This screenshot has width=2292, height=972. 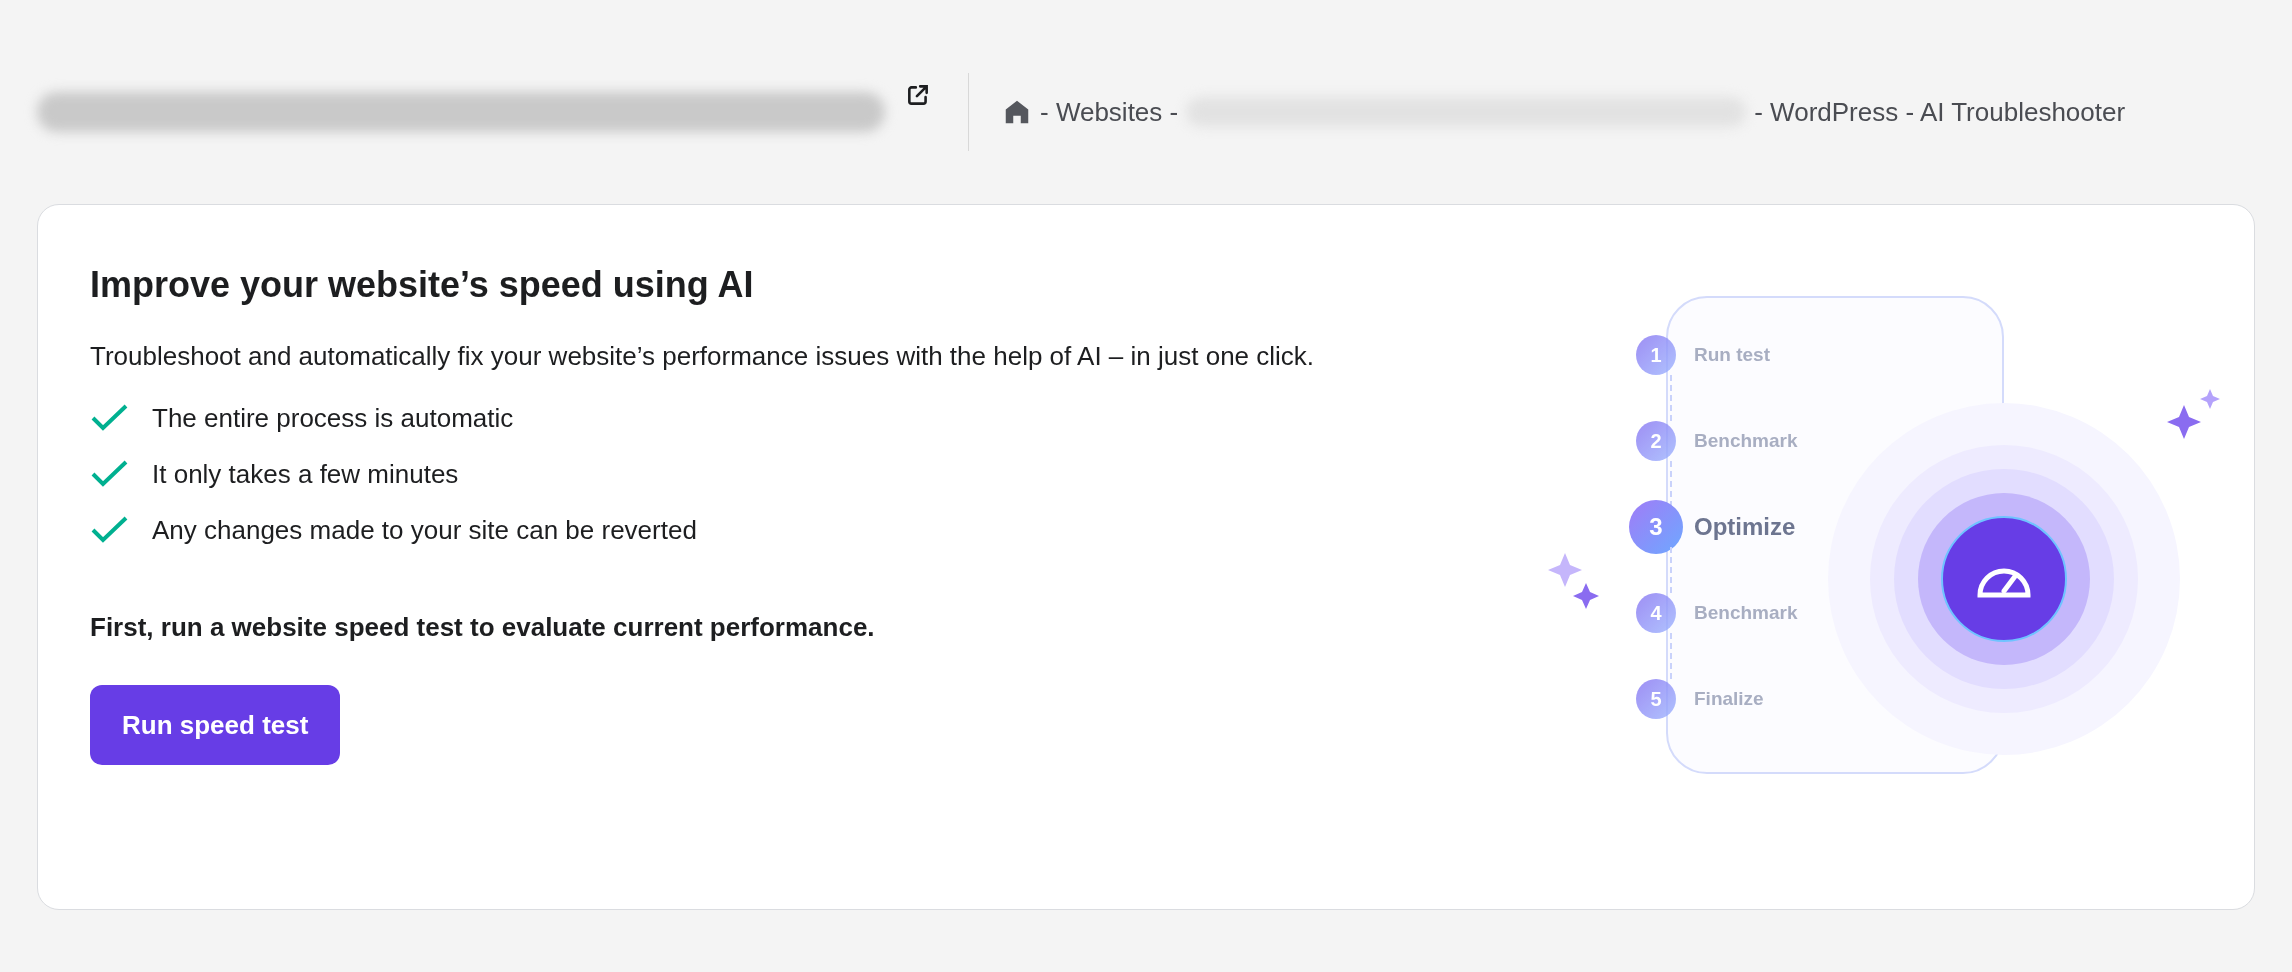 What do you see at coordinates (703, 356) in the screenshot?
I see `description: Troubleshoot and automatically fix your website’s performance issues with the help of AI – in just one click.` at bounding box center [703, 356].